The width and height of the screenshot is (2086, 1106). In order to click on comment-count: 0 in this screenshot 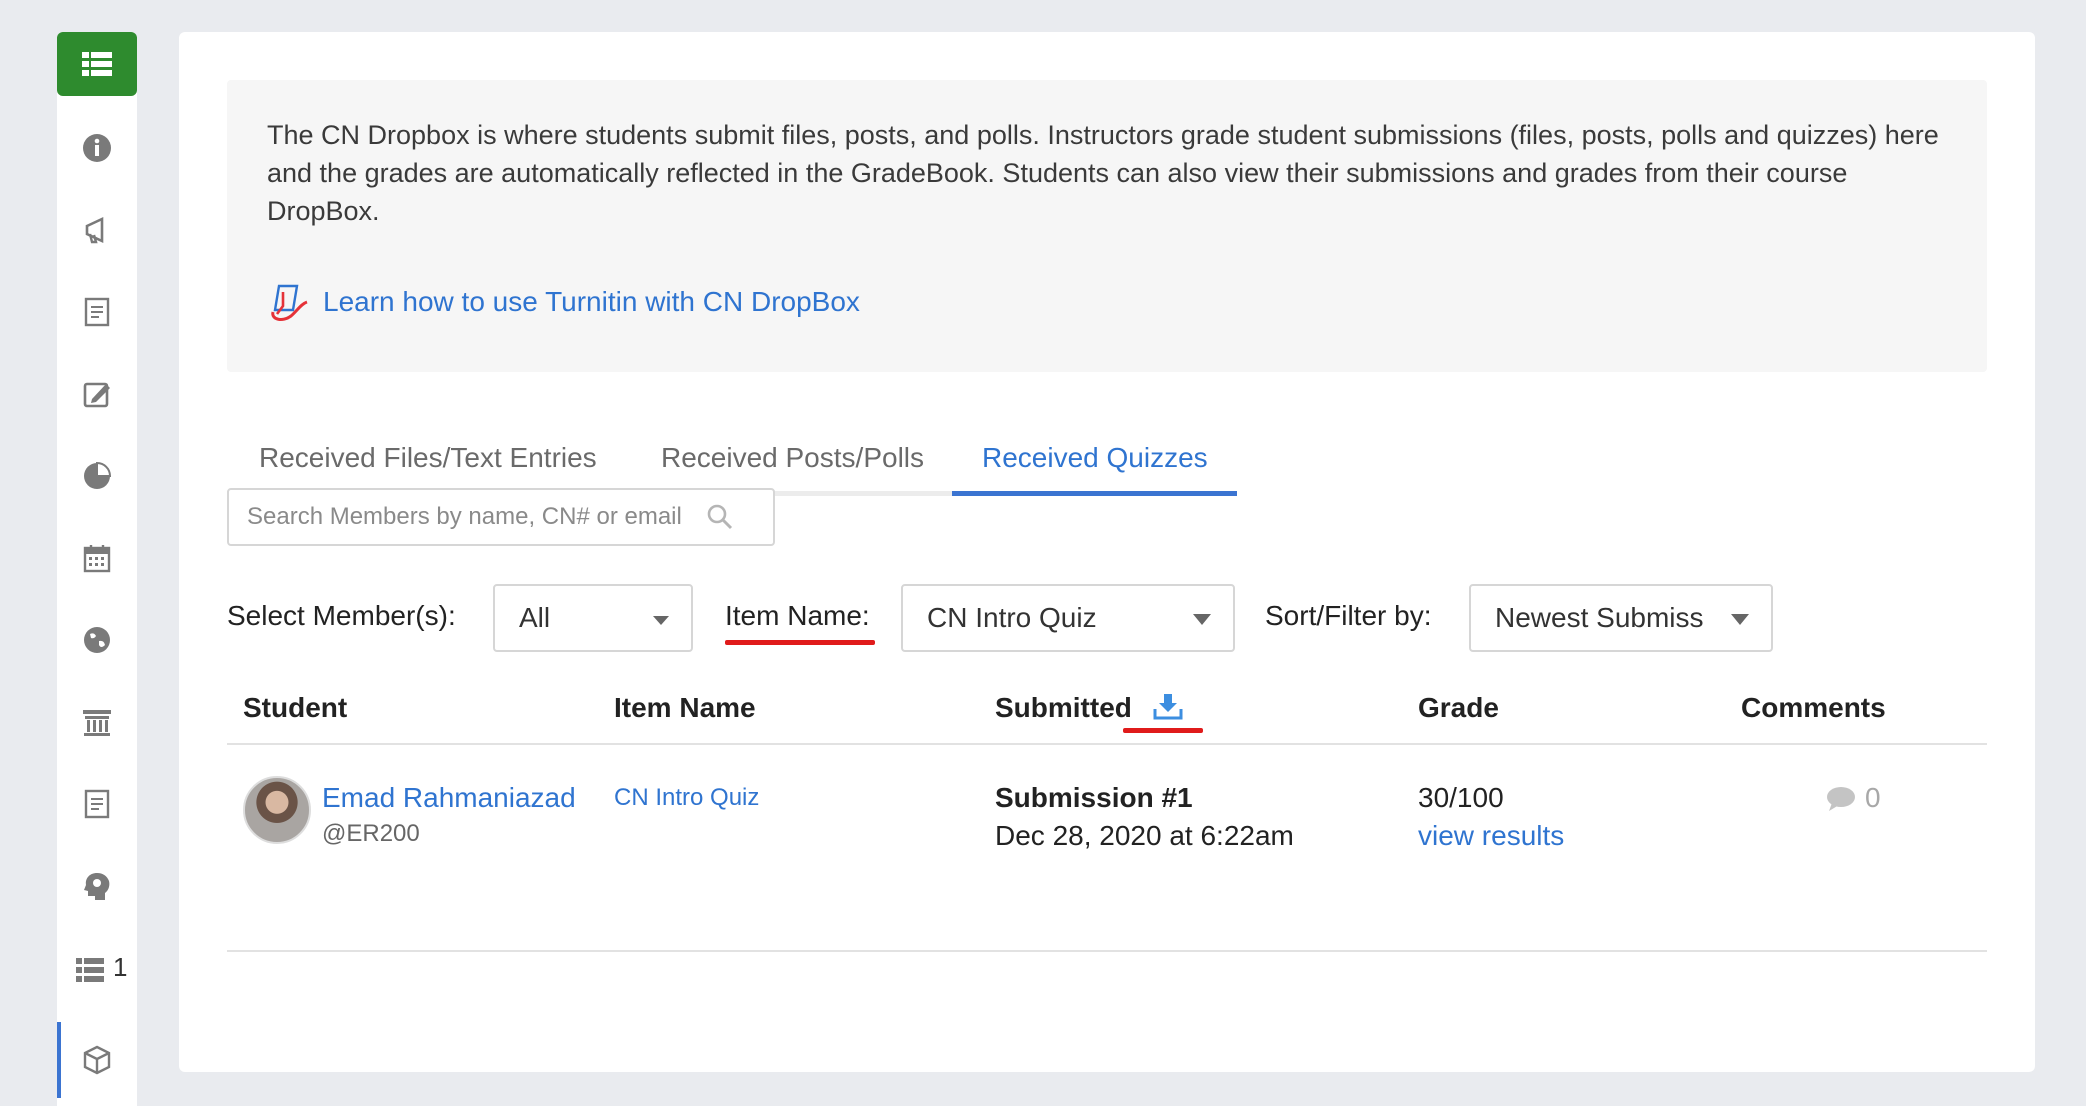, I will do `click(1873, 797)`.